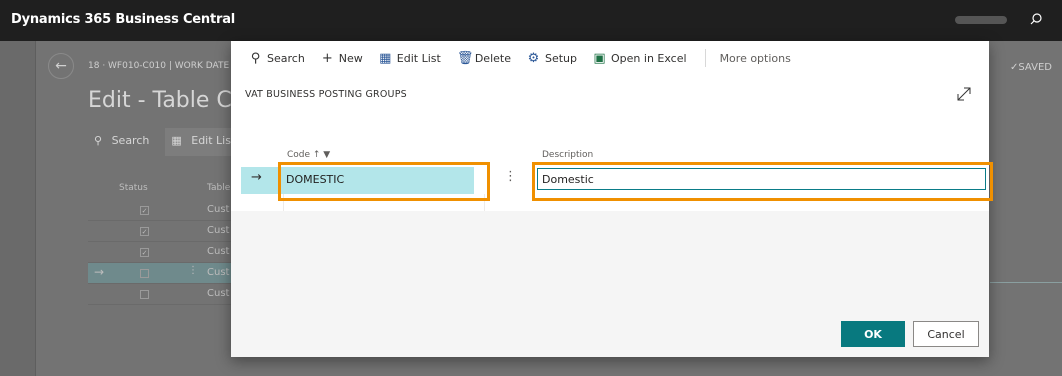 The image size is (1062, 376). Describe the element at coordinates (873, 334) in the screenshot. I see `ok-button: OK` at that location.